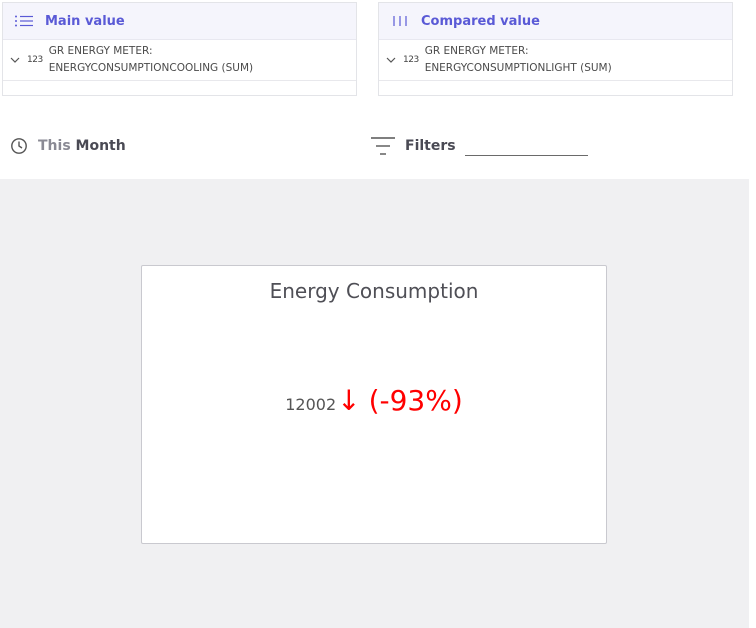  Describe the element at coordinates (349, 400) in the screenshot. I see `arrow-down-icon: ↓` at that location.